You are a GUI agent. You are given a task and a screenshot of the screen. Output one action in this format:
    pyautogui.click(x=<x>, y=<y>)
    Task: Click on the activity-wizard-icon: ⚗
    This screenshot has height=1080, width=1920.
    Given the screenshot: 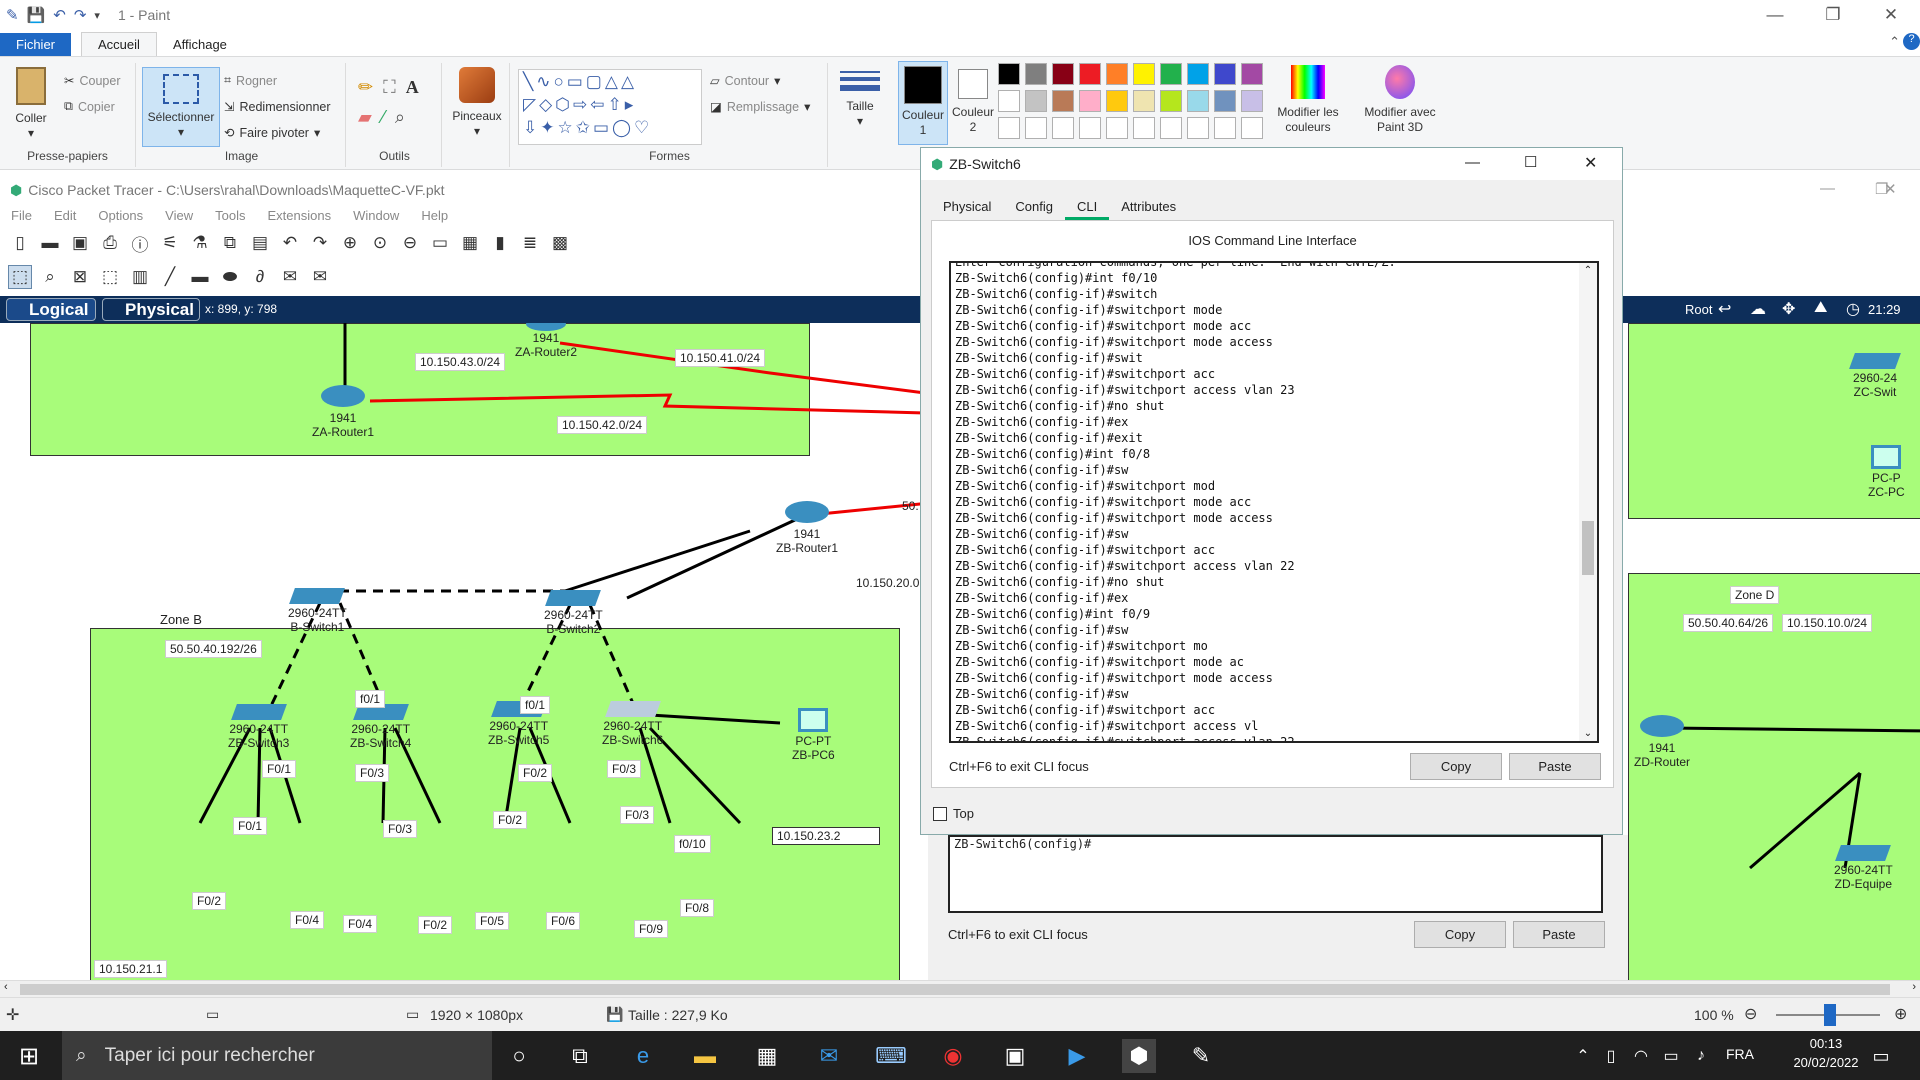 What is the action you would take?
    pyautogui.click(x=200, y=243)
    